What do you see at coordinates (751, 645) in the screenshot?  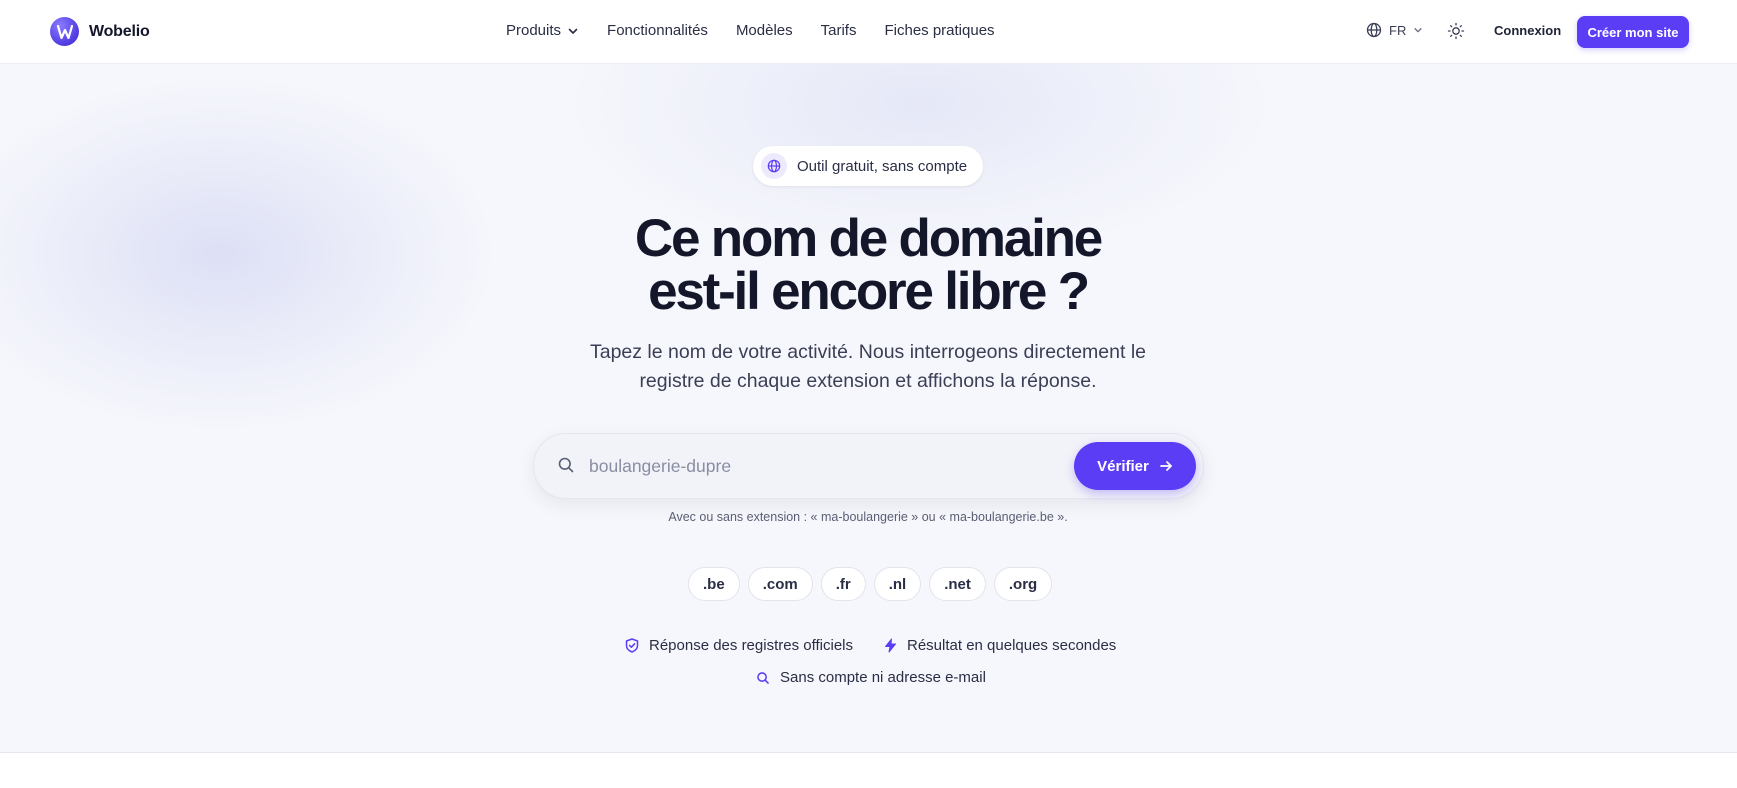 I see `feature-label: Réponse des registres officiels` at bounding box center [751, 645].